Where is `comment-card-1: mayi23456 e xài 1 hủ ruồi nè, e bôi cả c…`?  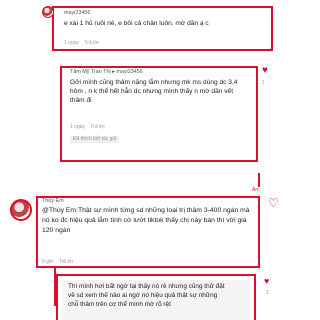 comment-card-1: mayi23456 e xài 1 hủ ruồi nè, e bôi cả c… is located at coordinates (157, 28).